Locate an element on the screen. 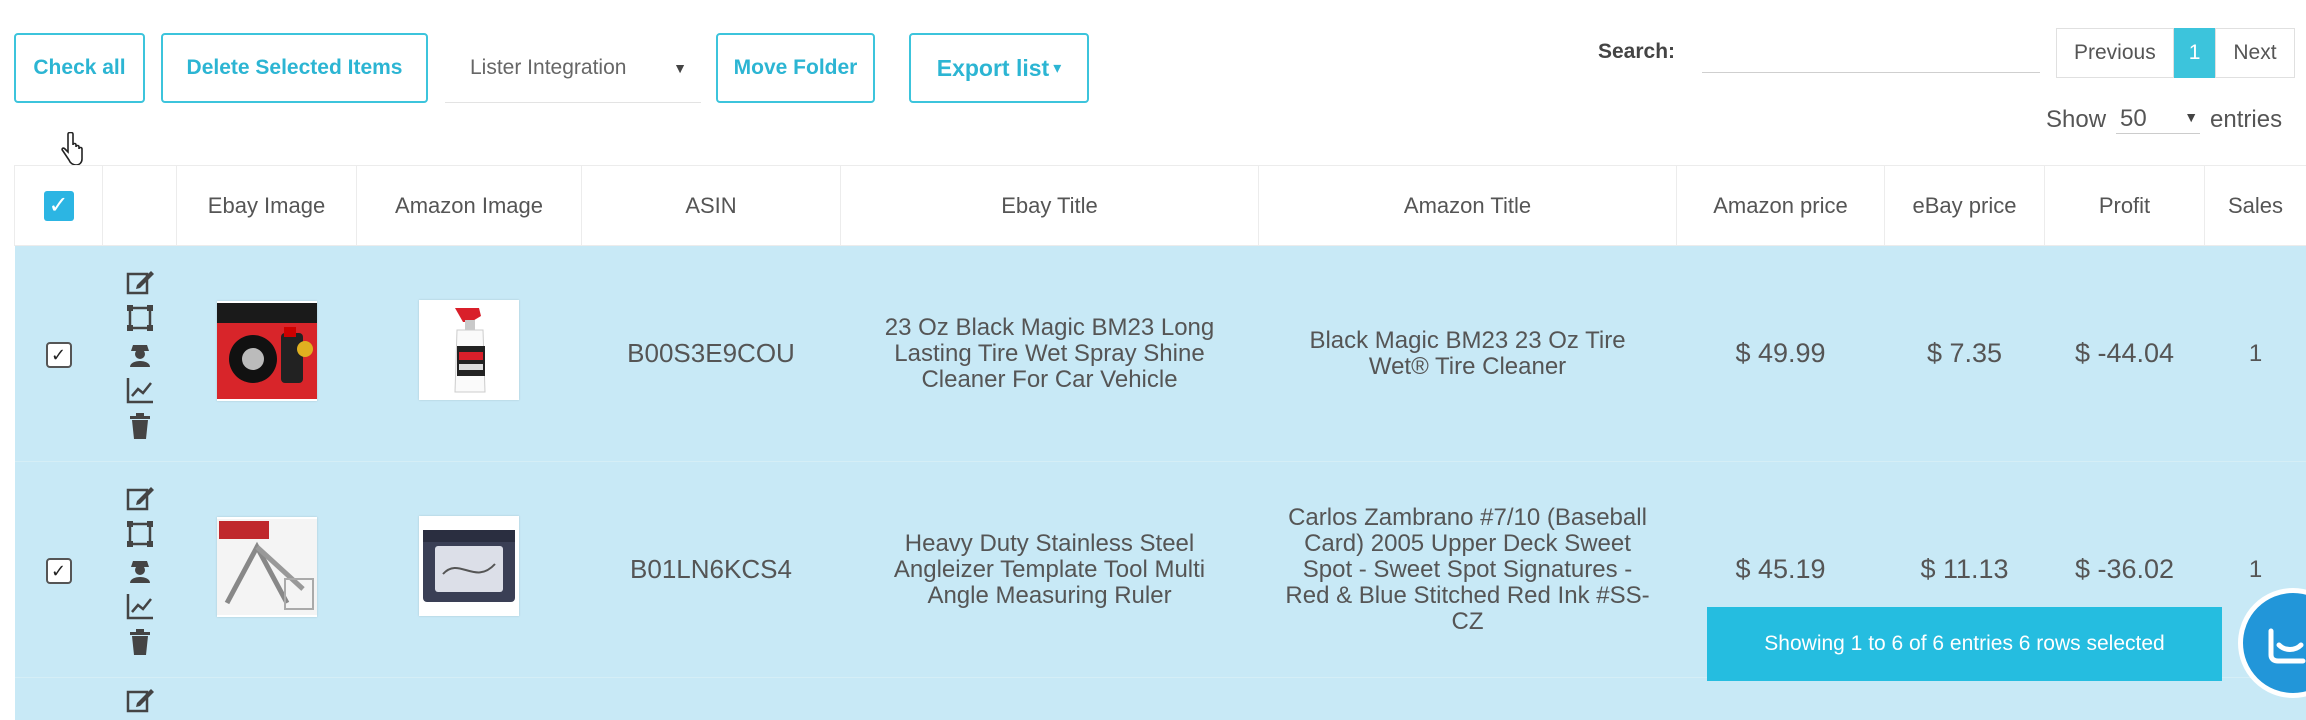 The height and width of the screenshot is (720, 2306). select-all-checkbox-cell: ✓ is located at coordinates (58, 205).